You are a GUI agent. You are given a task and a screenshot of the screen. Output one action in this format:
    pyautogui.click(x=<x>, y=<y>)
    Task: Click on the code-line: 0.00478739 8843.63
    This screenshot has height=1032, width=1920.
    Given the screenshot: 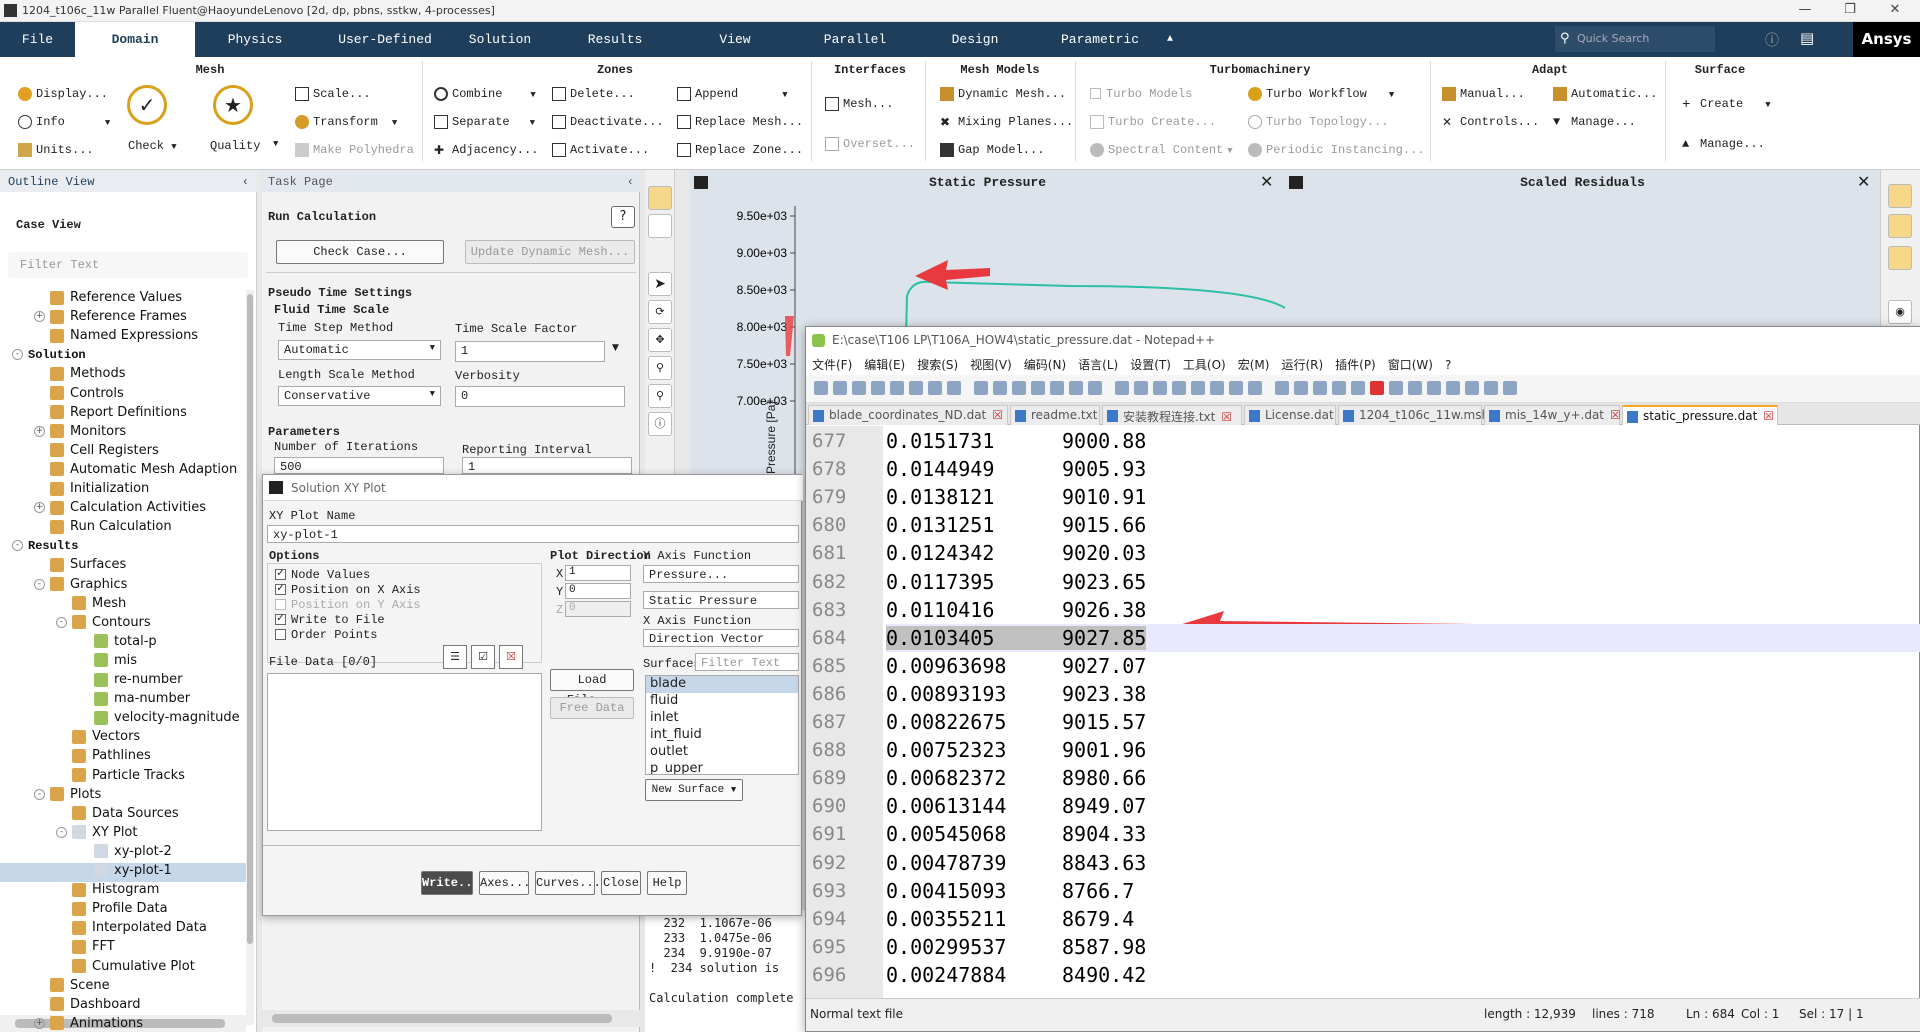 What is the action you would take?
    pyautogui.click(x=1403, y=863)
    